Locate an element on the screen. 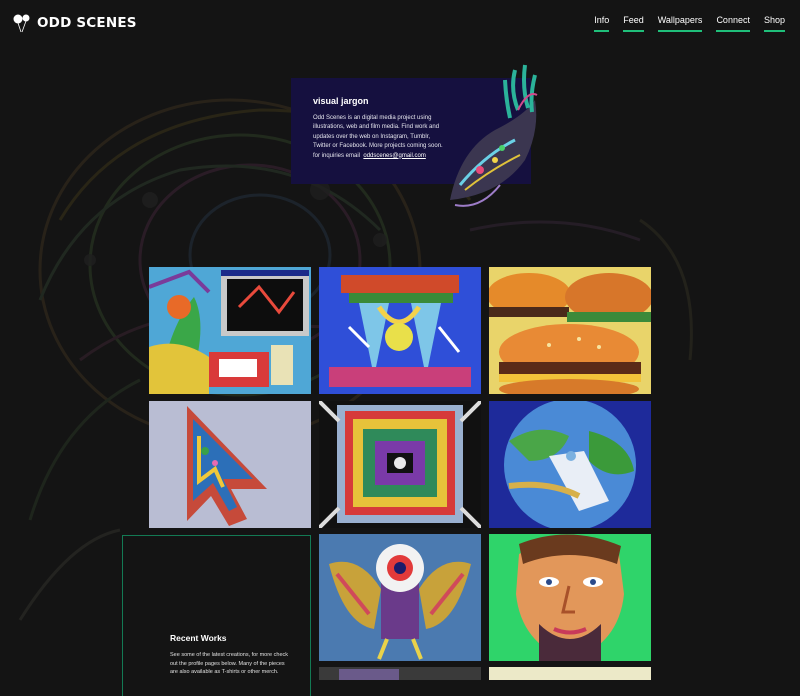 The width and height of the screenshot is (800, 696). recent-works-title: Recent Works is located at coordinates (198, 638).